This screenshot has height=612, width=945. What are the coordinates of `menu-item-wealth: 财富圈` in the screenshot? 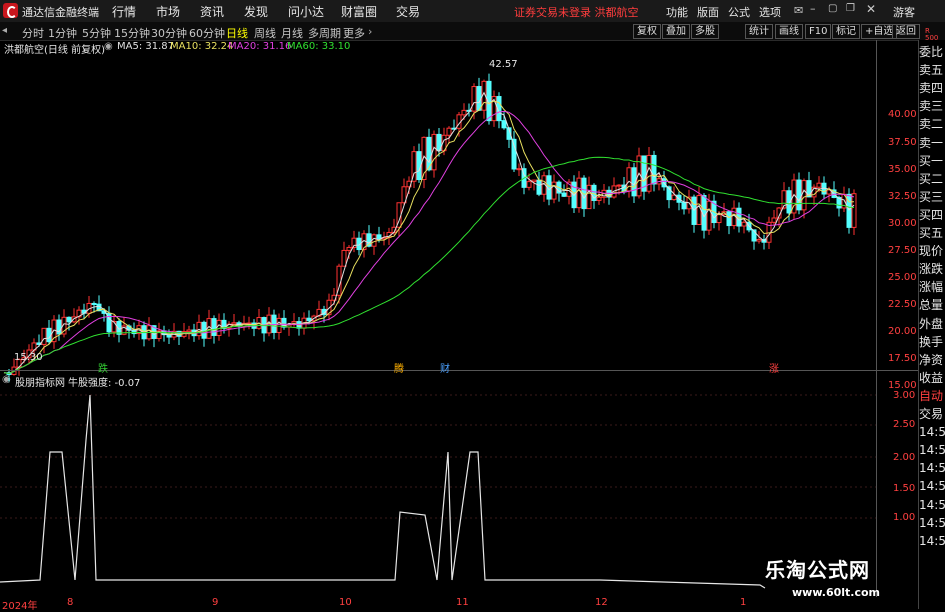 It's located at (359, 11).